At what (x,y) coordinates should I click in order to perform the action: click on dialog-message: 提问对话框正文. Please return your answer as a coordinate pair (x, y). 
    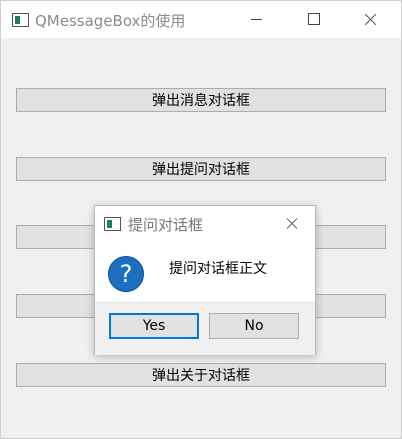
    Looking at the image, I should click on (218, 269).